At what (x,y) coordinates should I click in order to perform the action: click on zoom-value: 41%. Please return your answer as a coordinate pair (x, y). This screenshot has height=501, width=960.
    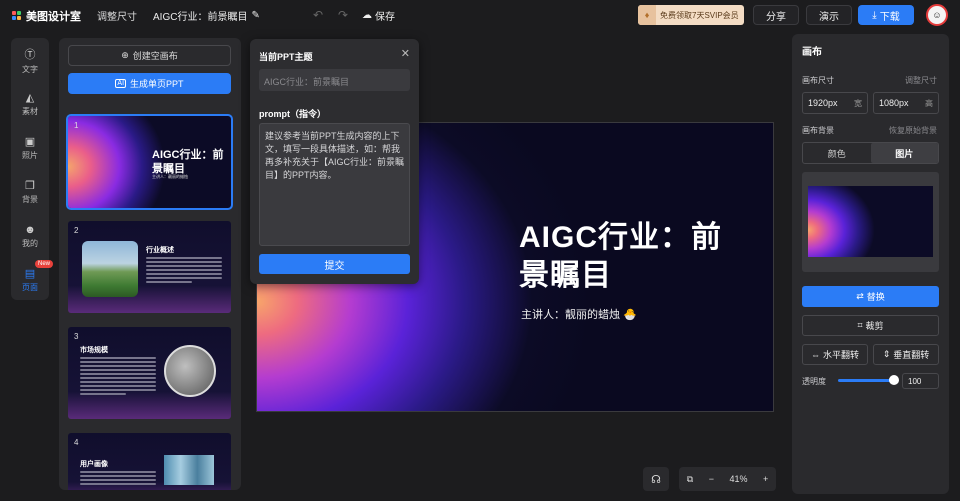
    Looking at the image, I should click on (738, 479).